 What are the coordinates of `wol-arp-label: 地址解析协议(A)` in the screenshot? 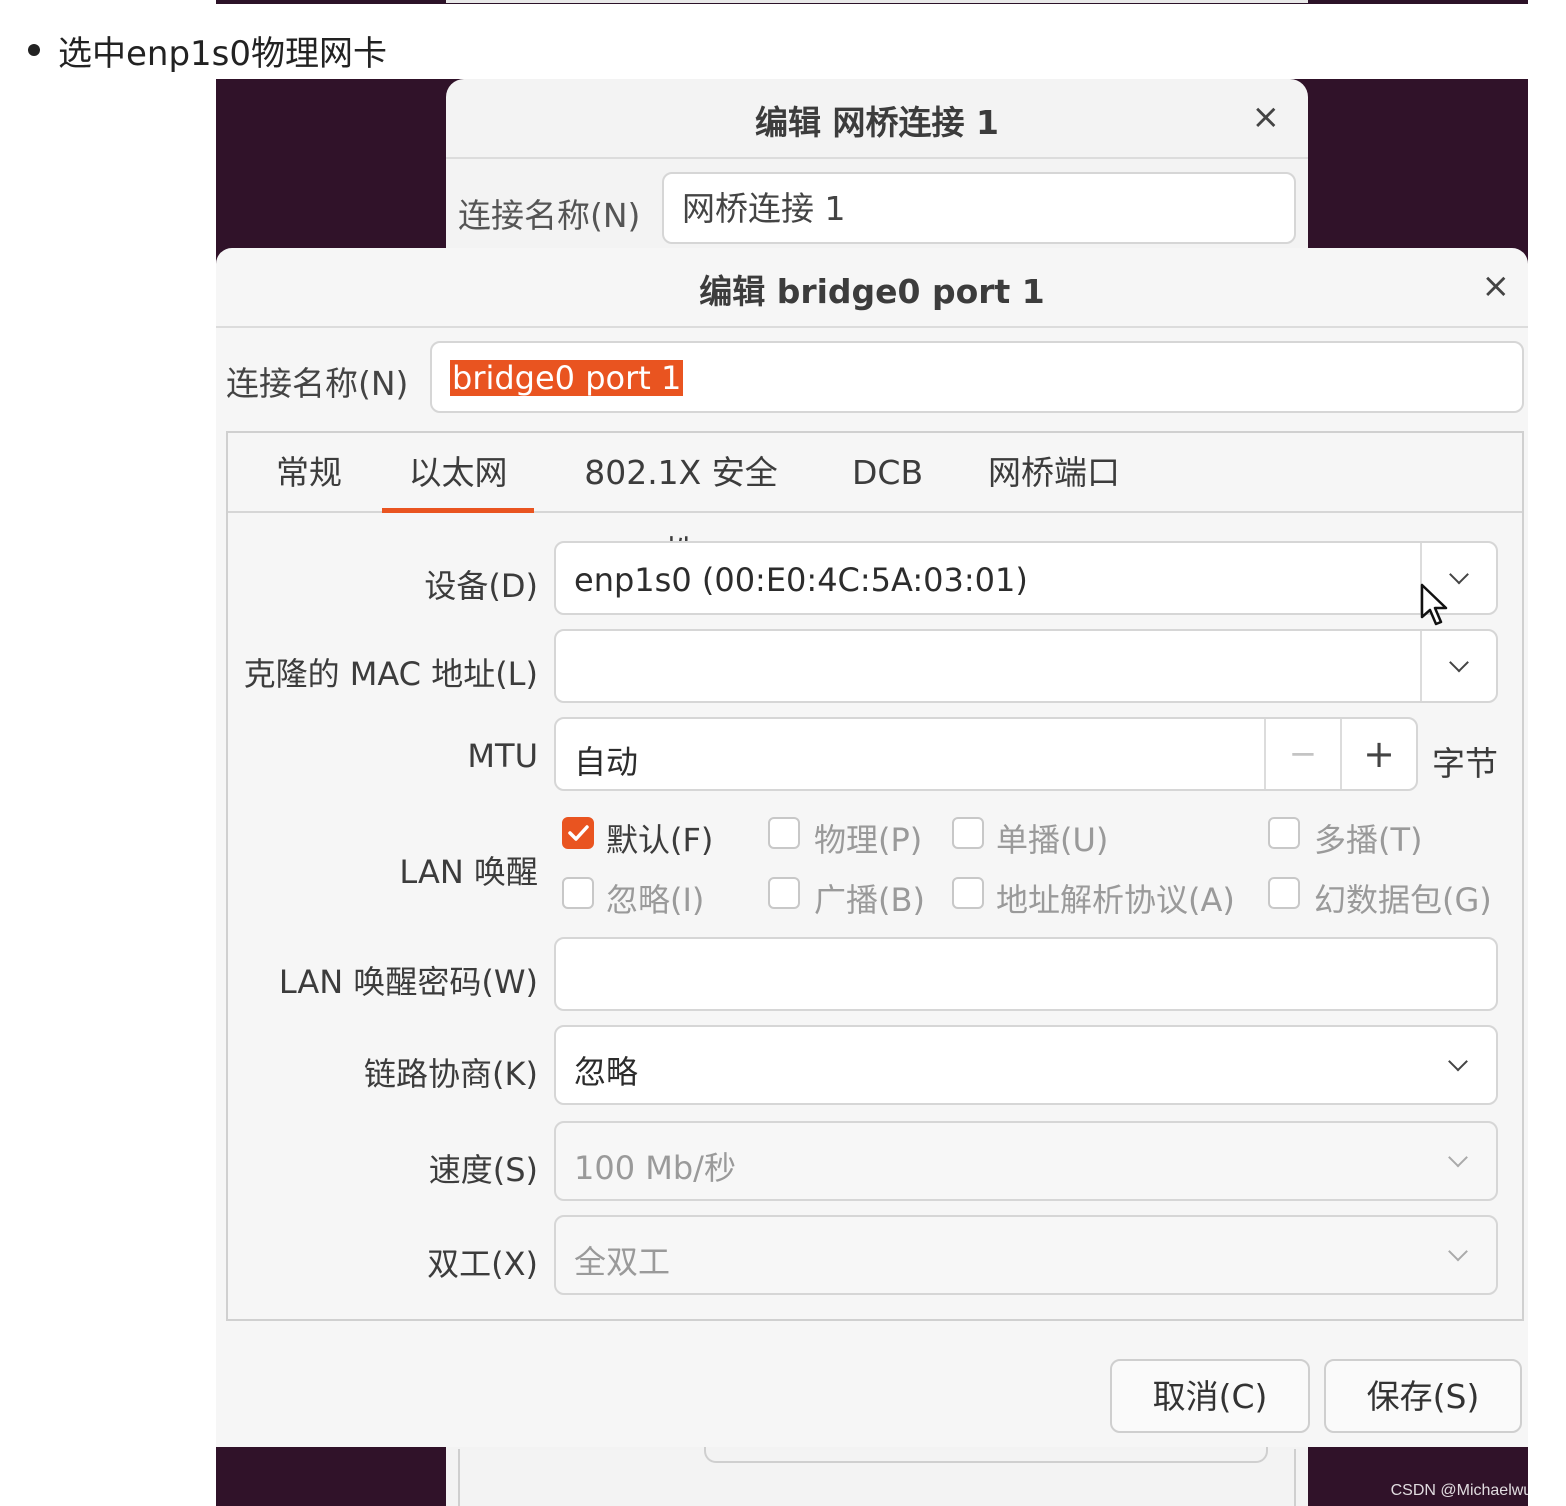 It's located at (1115, 900).